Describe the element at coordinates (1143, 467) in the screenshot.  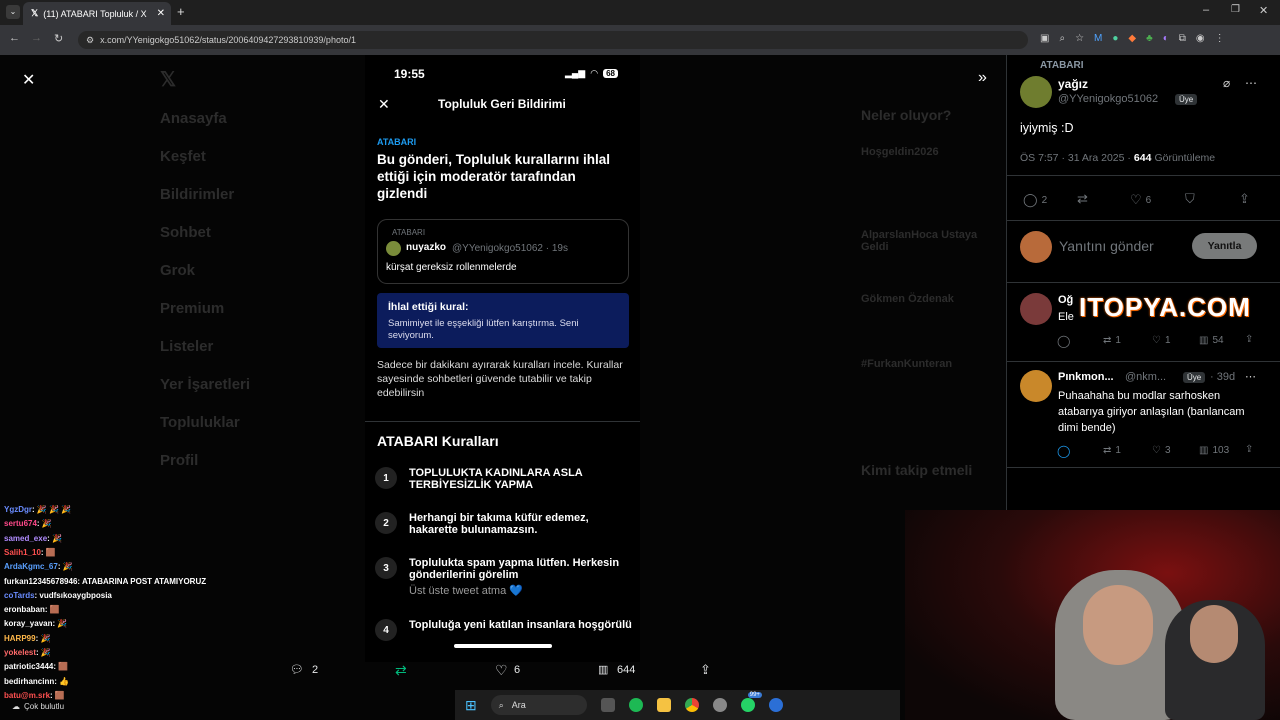
I see `divider` at that location.